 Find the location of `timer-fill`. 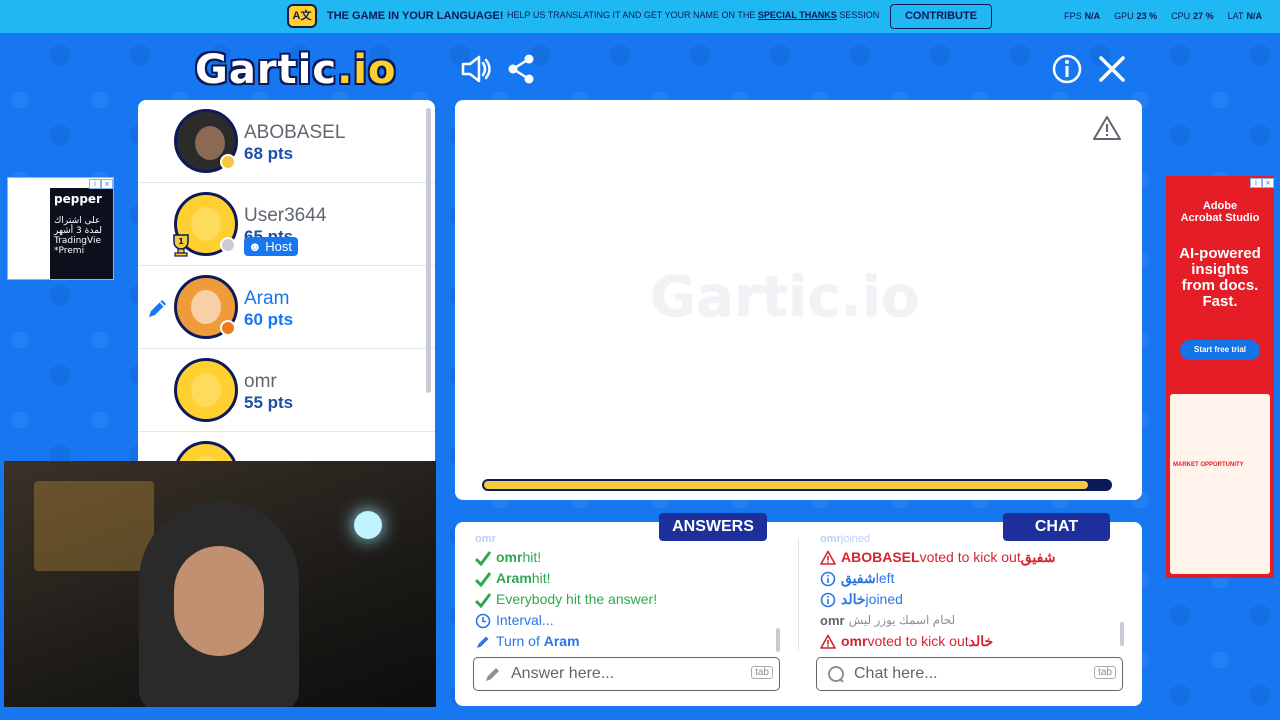

timer-fill is located at coordinates (786, 485).